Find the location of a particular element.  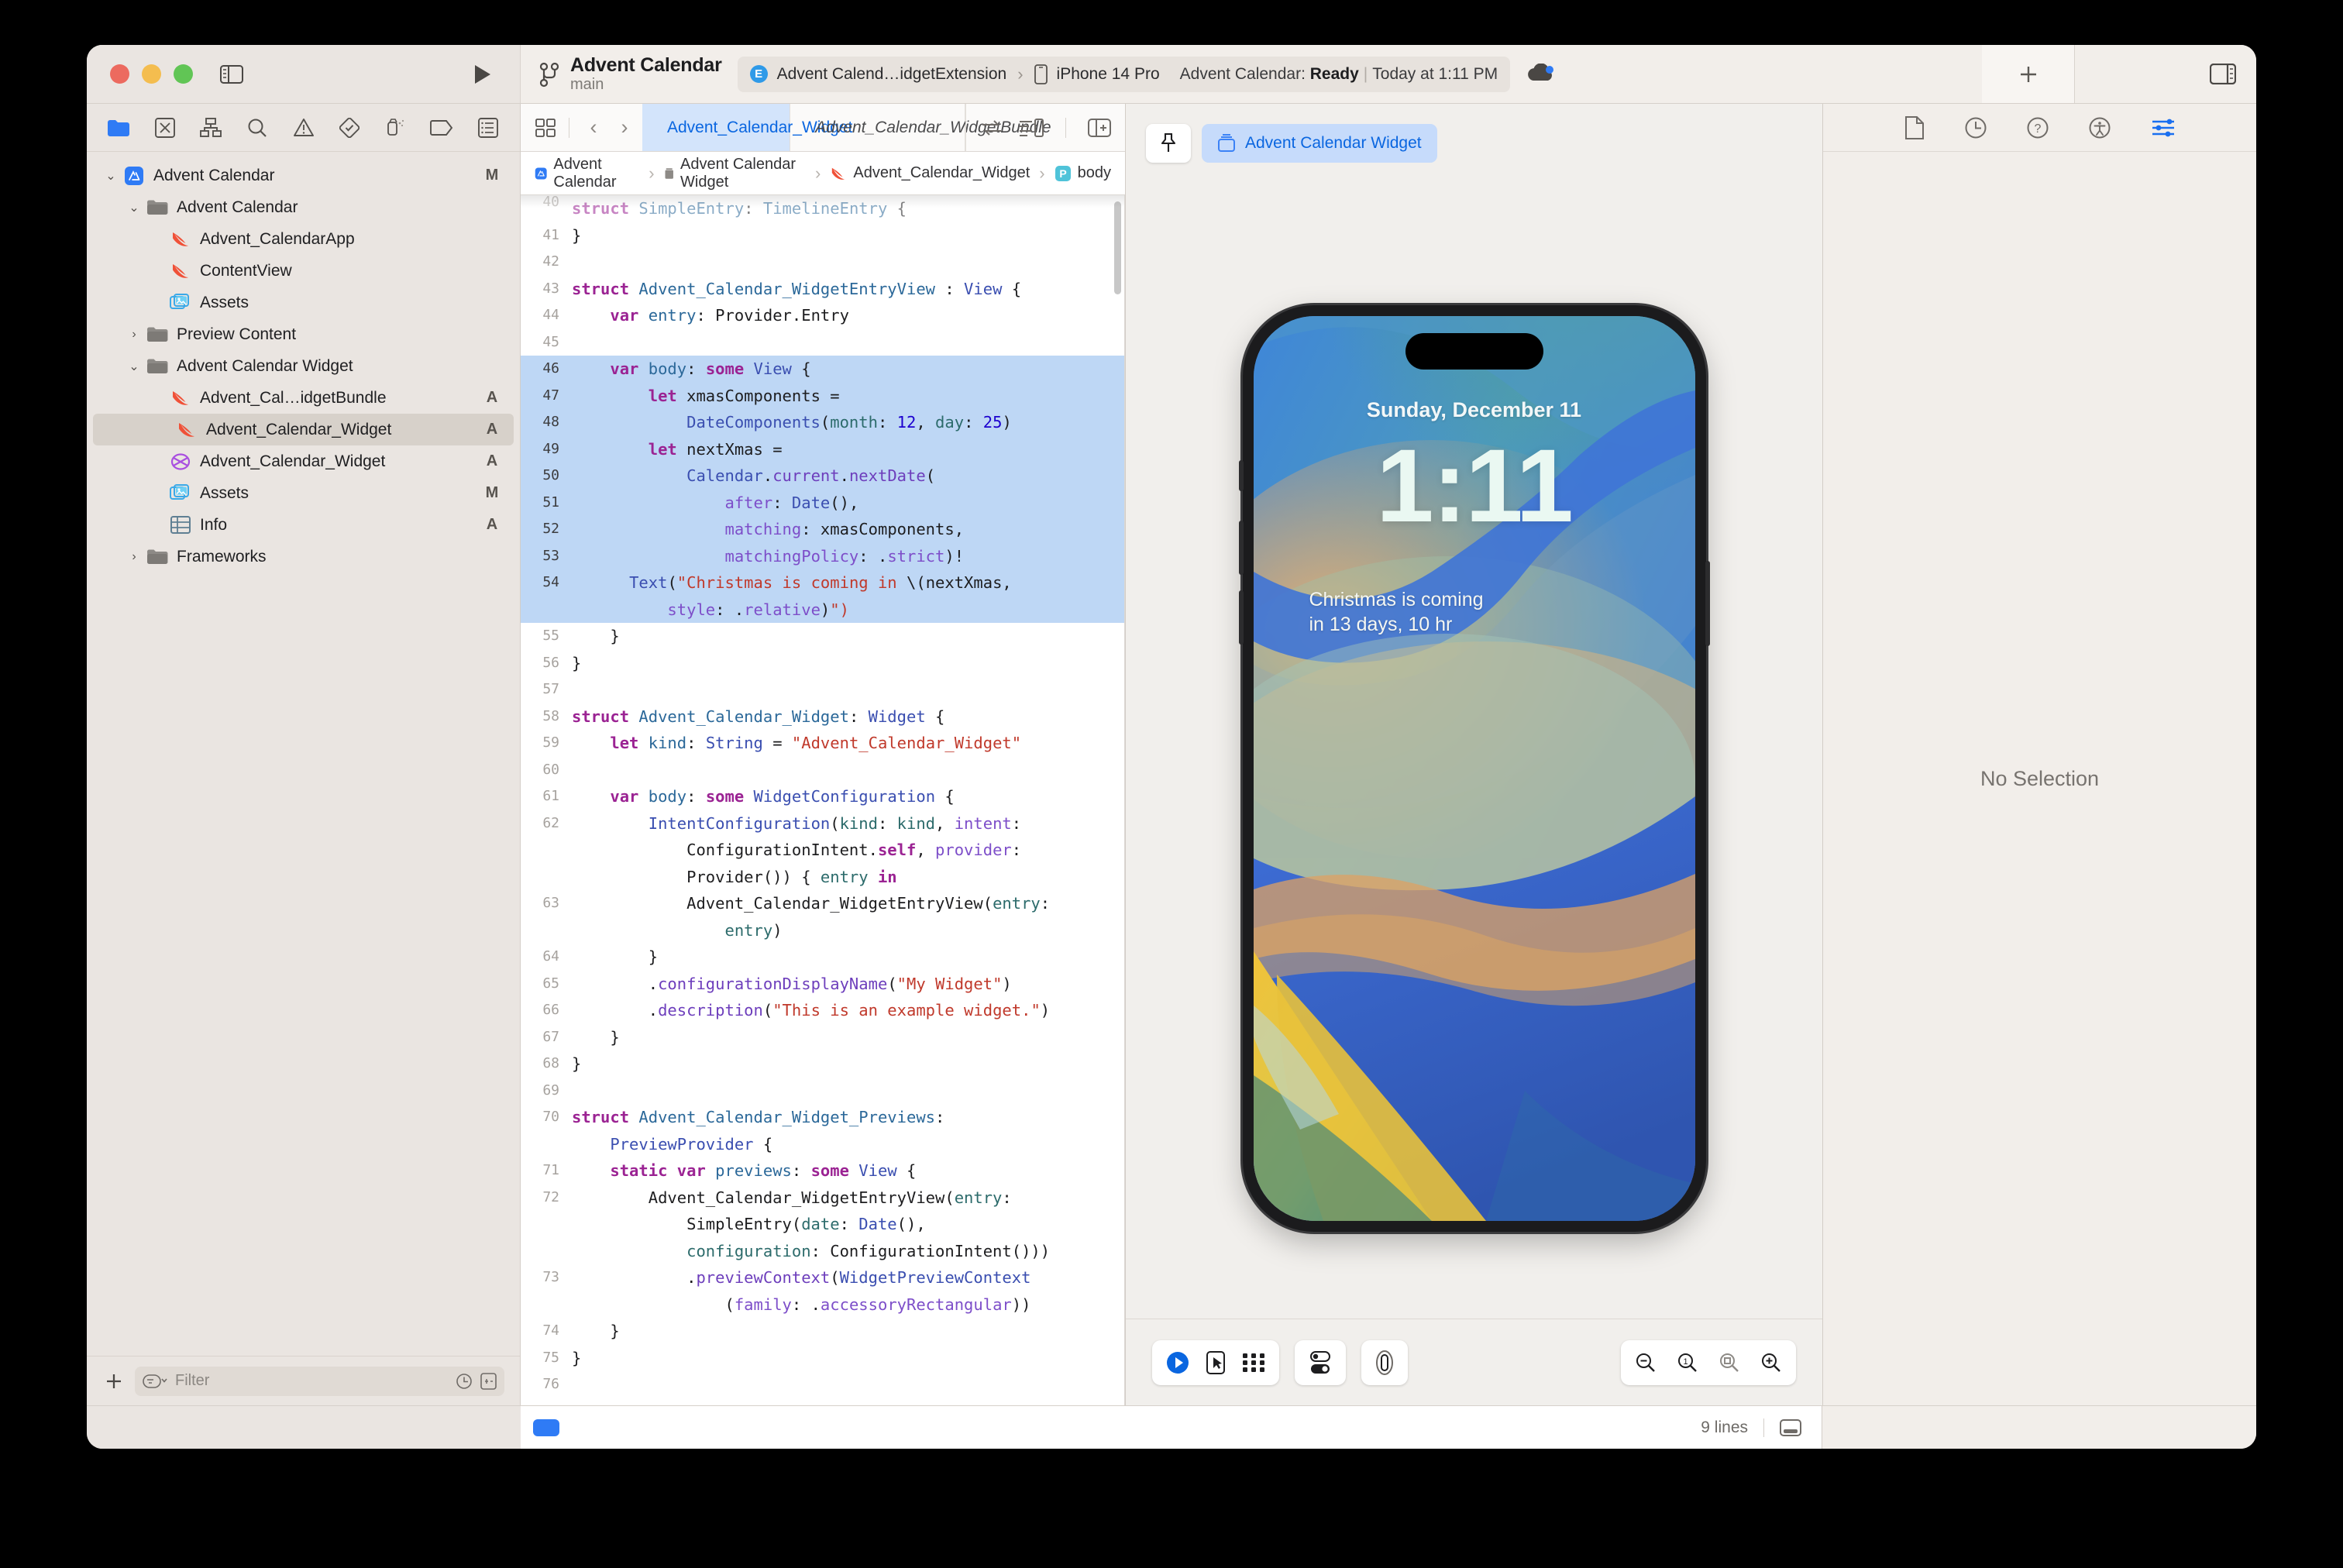

editor-vertical-scrollbar is located at coordinates (1117, 248).